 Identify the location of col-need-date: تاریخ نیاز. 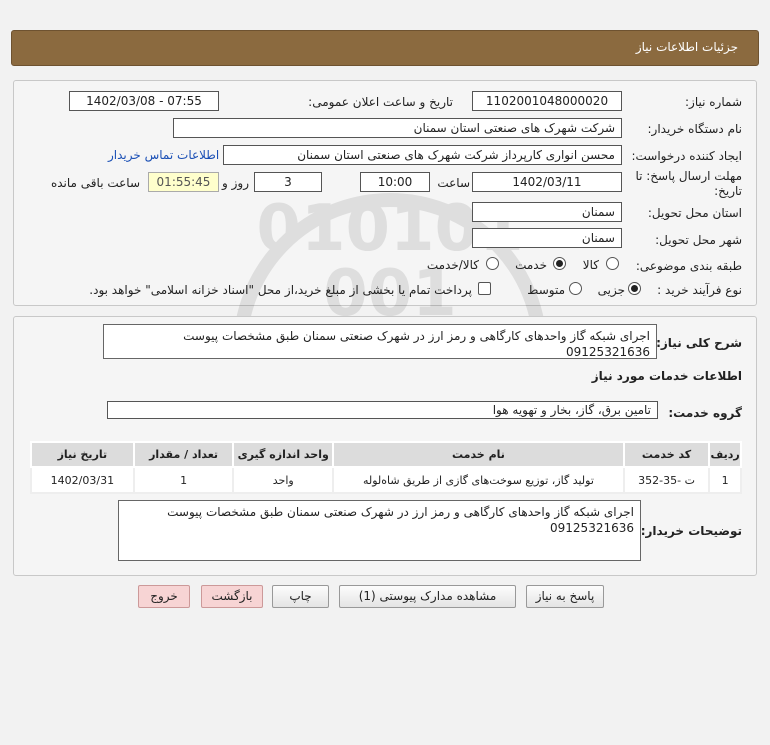
(82, 454).